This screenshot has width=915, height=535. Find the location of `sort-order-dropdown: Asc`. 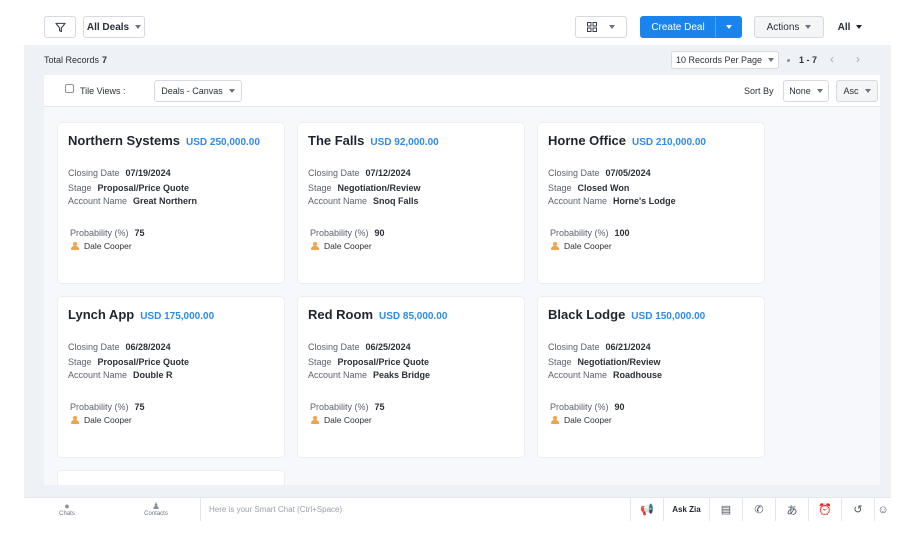

sort-order-dropdown: Asc is located at coordinates (857, 91).